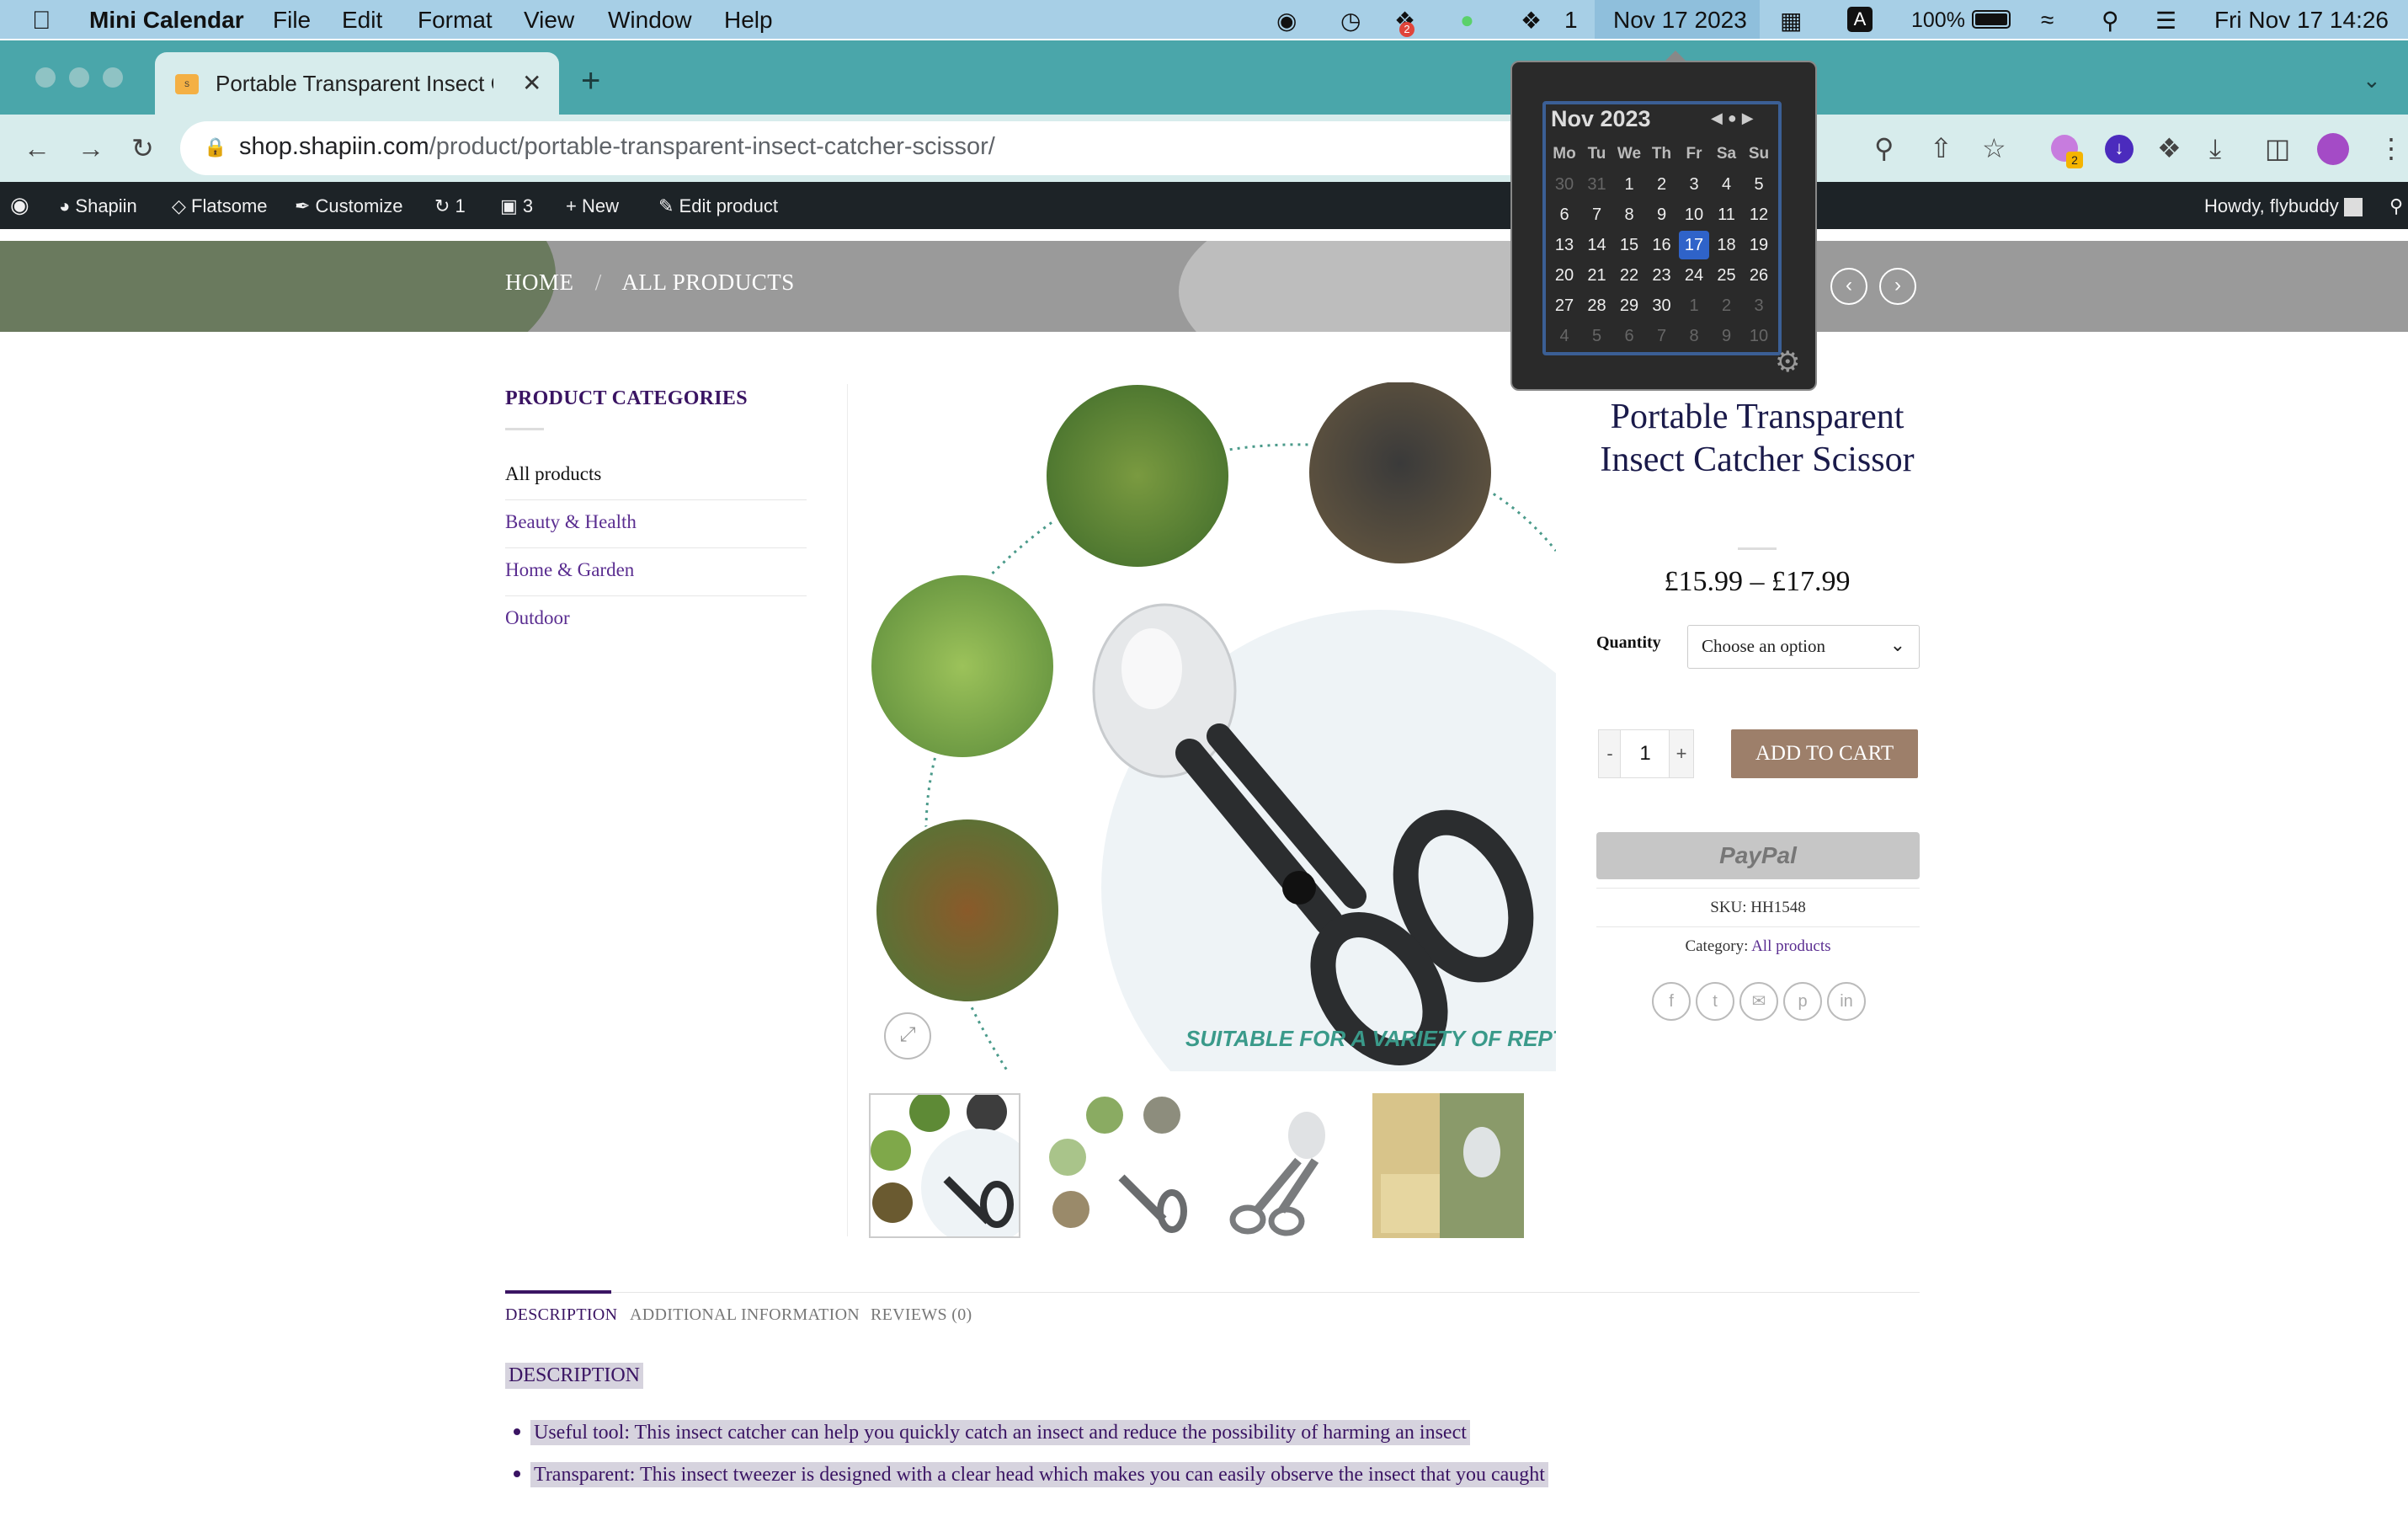 The width and height of the screenshot is (2408, 1516). What do you see at coordinates (1597, 245) in the screenshot?
I see `calendar-day: 14` at bounding box center [1597, 245].